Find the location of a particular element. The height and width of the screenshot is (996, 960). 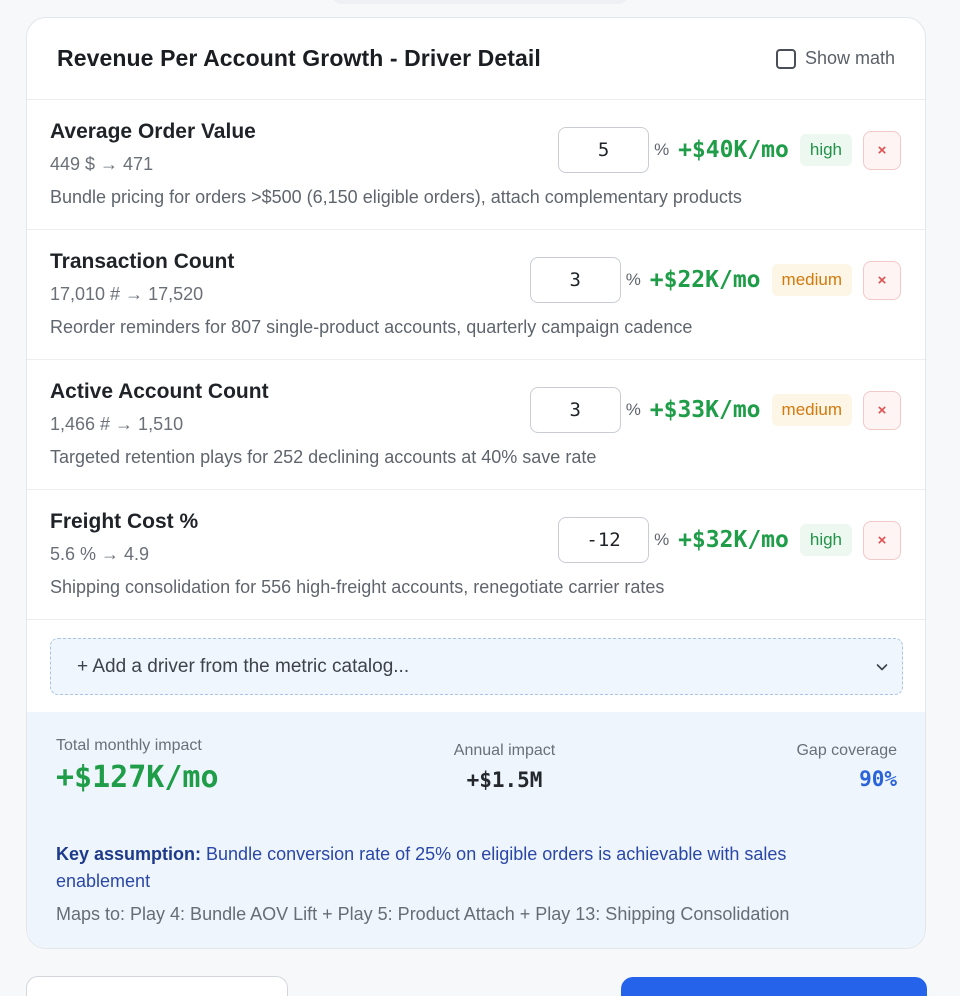

driver-controls: % +$32K/mo high × is located at coordinates (729, 540).